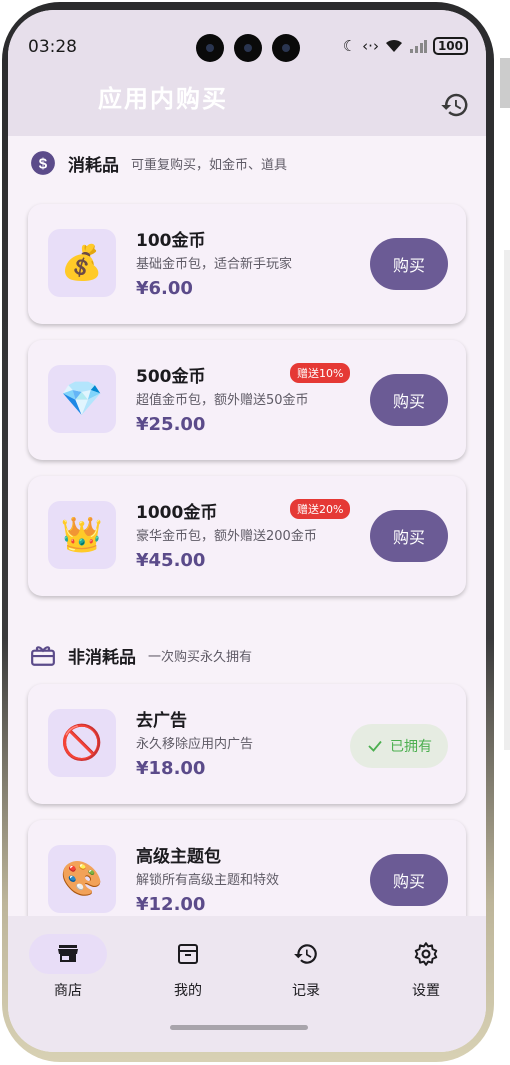 The image size is (510, 1065). What do you see at coordinates (171, 560) in the screenshot?
I see `product-price: ¥45.00` at bounding box center [171, 560].